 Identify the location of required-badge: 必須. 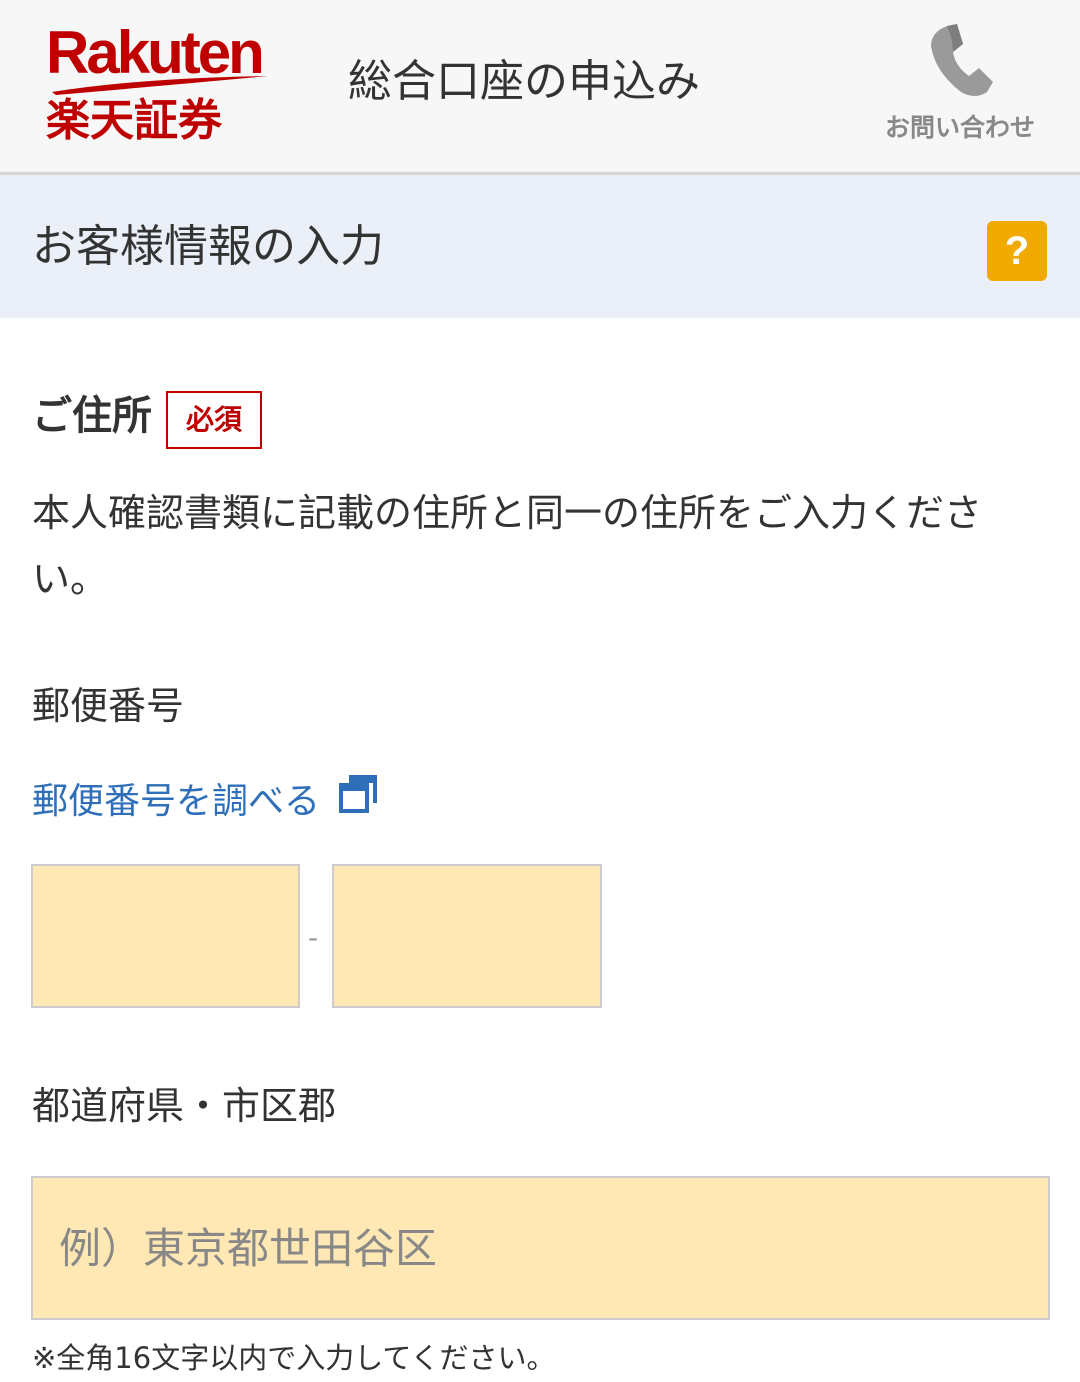
(214, 420).